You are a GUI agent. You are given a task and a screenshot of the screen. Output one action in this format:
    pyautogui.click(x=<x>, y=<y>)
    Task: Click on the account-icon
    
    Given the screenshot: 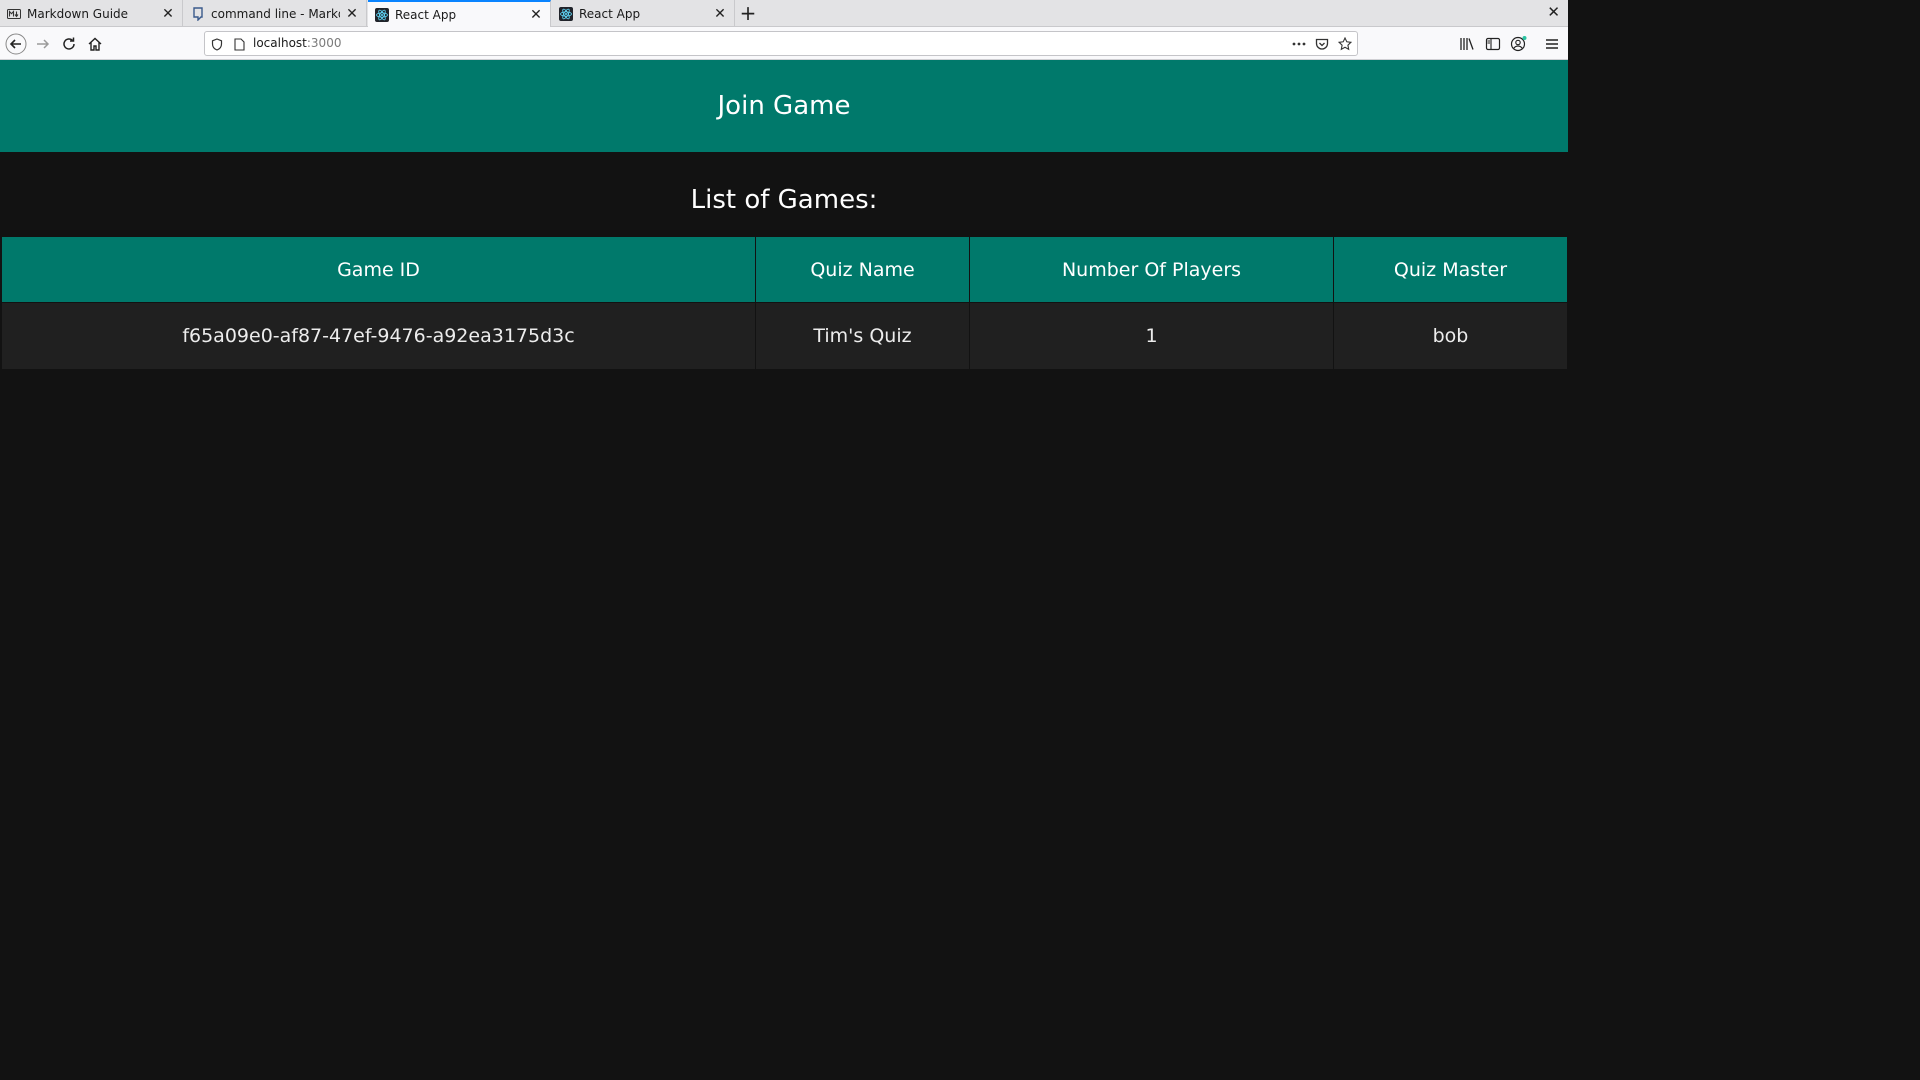 What is the action you would take?
    pyautogui.click(x=1518, y=44)
    